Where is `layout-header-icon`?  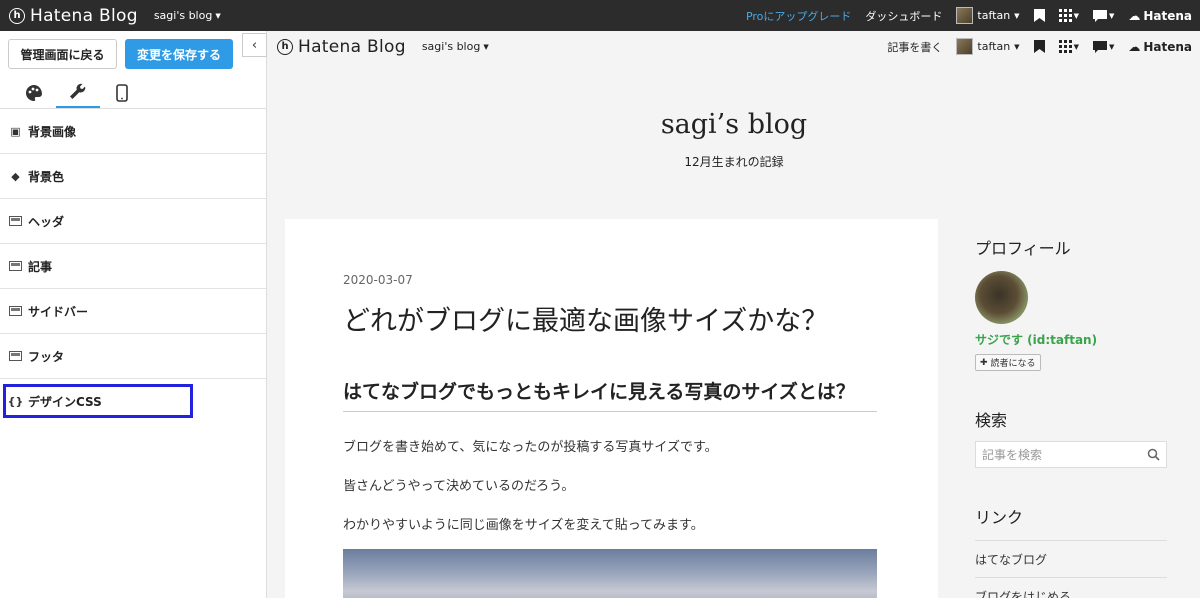 layout-header-icon is located at coordinates (15, 221).